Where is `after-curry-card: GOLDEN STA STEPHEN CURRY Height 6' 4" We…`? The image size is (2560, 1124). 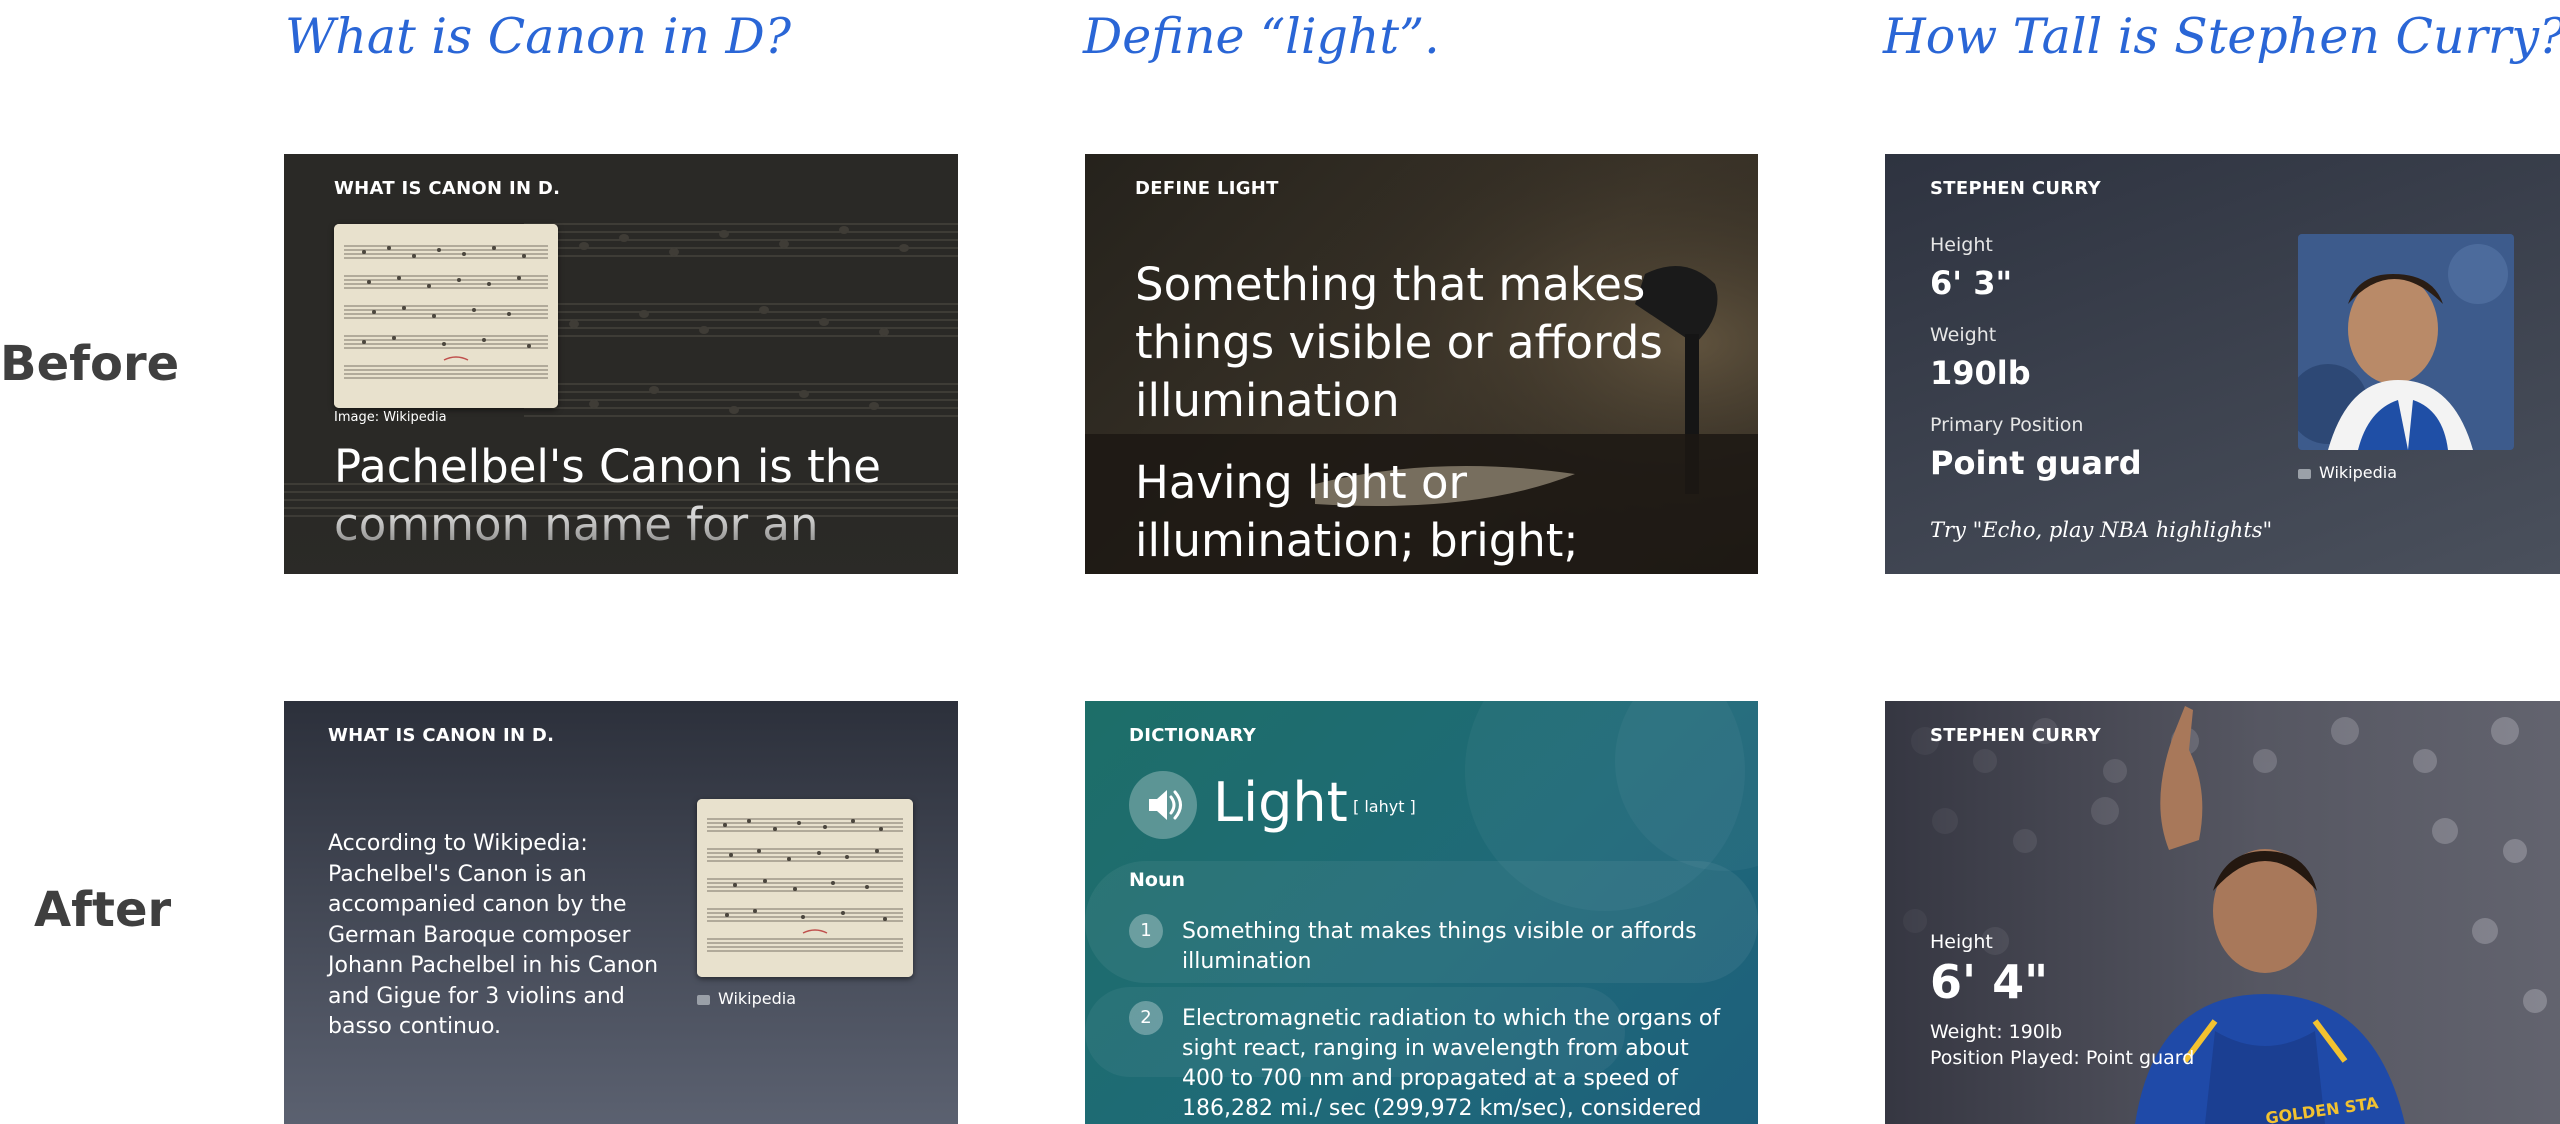
after-curry-card: GOLDEN STA STEPHEN CURRY Height 6' 4" We… is located at coordinates (2222, 912).